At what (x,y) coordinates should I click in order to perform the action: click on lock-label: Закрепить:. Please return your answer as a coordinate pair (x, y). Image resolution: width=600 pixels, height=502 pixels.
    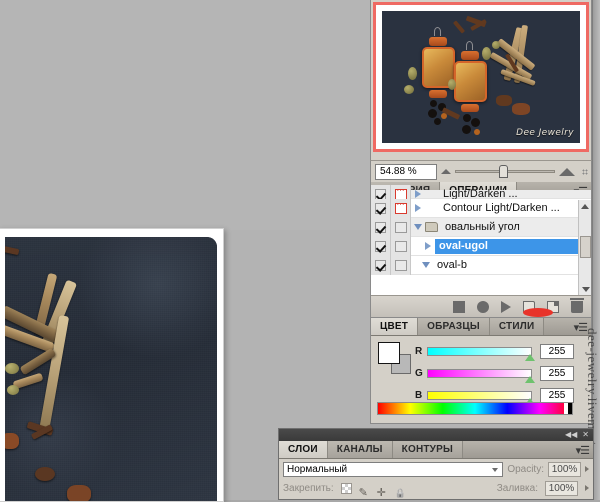
    Looking at the image, I should click on (308, 488).